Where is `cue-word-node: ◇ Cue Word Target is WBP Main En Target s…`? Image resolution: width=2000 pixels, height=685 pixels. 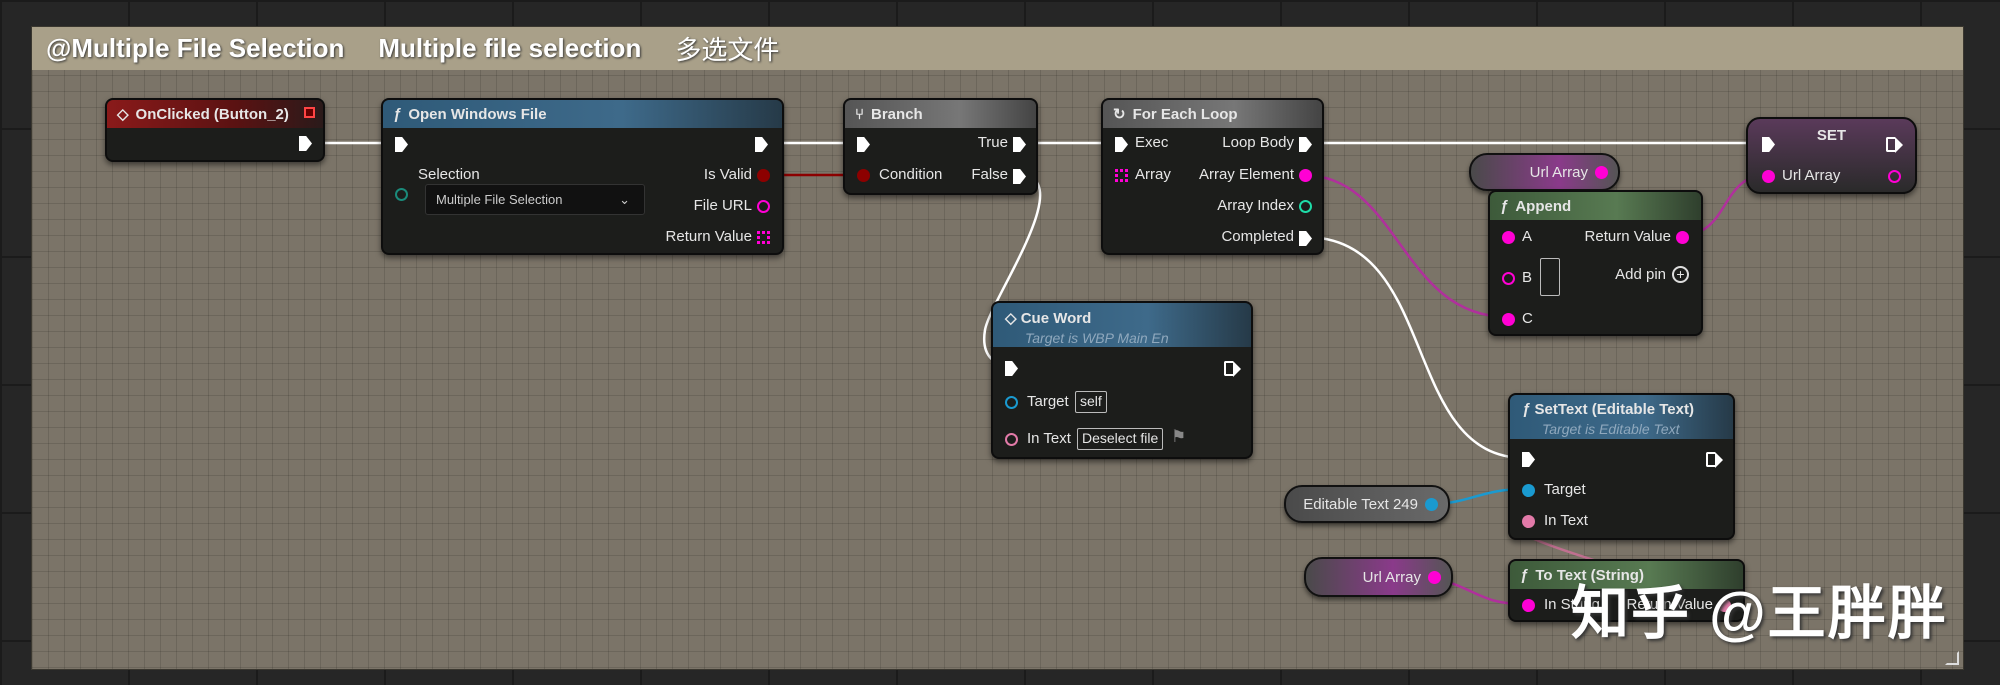
cue-word-node: ◇ Cue Word Target is WBP Main En Target s… is located at coordinates (1122, 380).